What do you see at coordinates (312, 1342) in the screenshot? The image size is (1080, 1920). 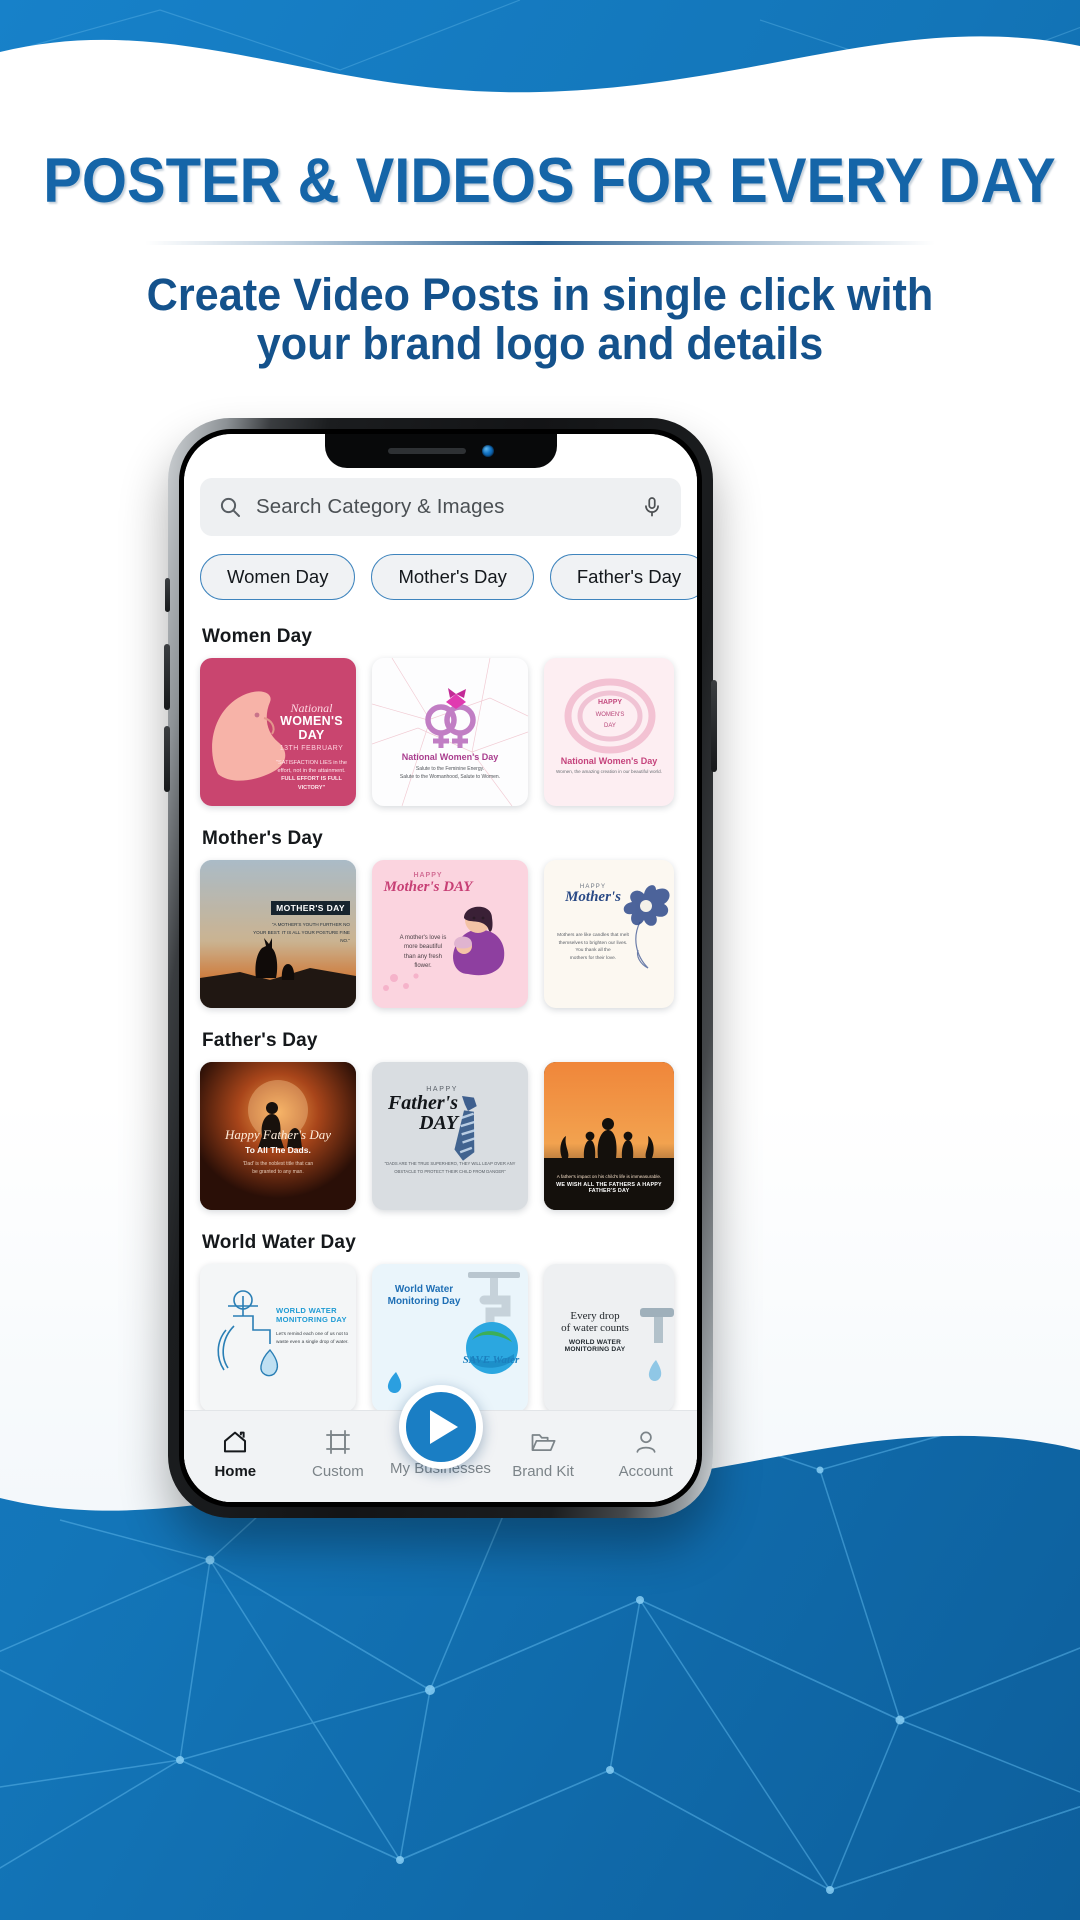 I see `poster-quote-line: waste even a single drop of water.` at bounding box center [312, 1342].